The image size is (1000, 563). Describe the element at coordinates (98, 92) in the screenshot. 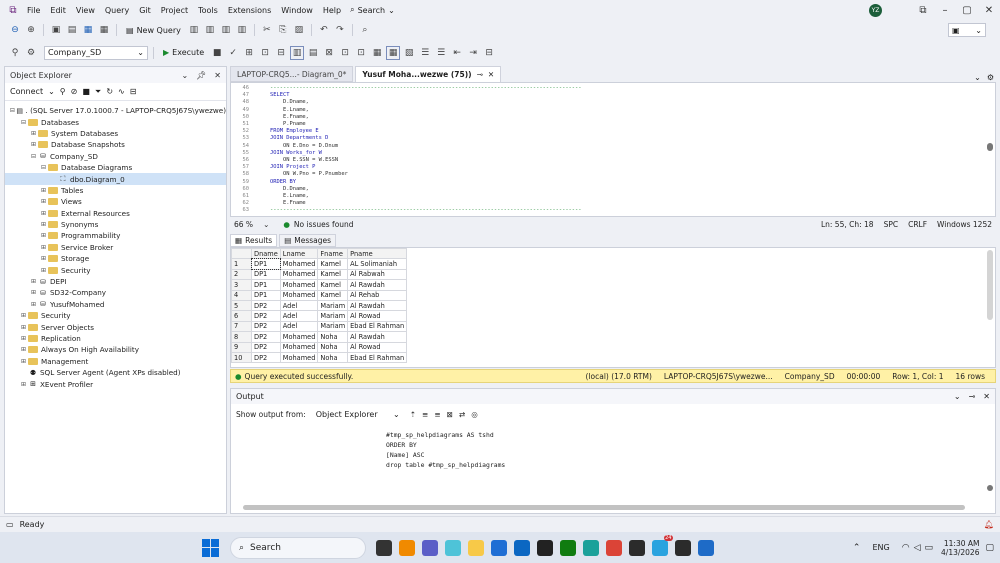

I see `filter-icon: ⏷` at that location.